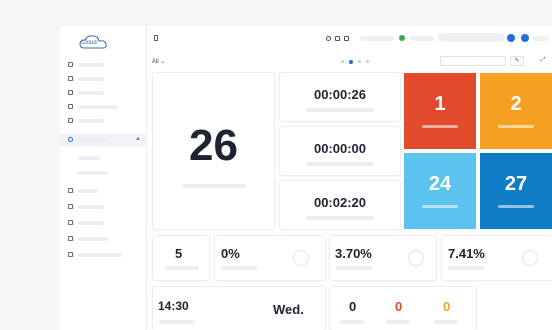 Image resolution: width=552 pixels, height=330 pixels. What do you see at coordinates (179, 253) in the screenshot?
I see `stat-value: 5` at bounding box center [179, 253].